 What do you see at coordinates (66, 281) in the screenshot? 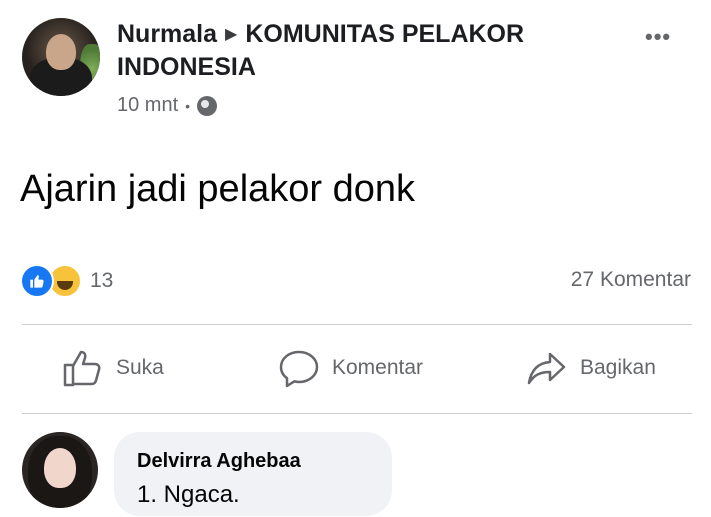
I see `reactions-summary: 13` at bounding box center [66, 281].